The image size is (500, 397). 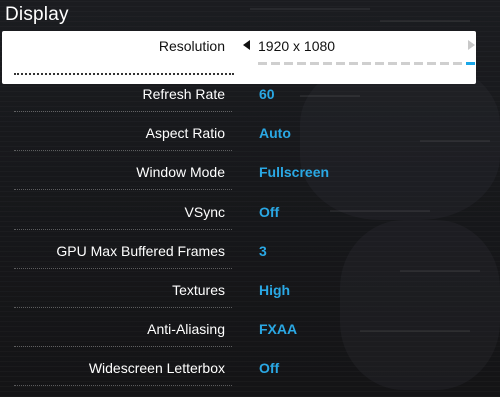 What do you see at coordinates (278, 329) in the screenshot?
I see `setting-value: FXAA` at bounding box center [278, 329].